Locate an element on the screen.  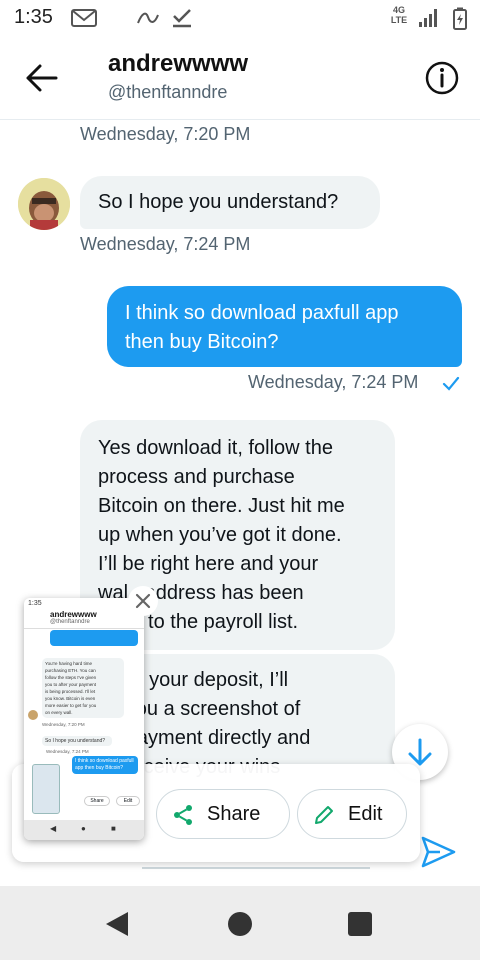
download-done-icon is located at coordinates (182, 18).